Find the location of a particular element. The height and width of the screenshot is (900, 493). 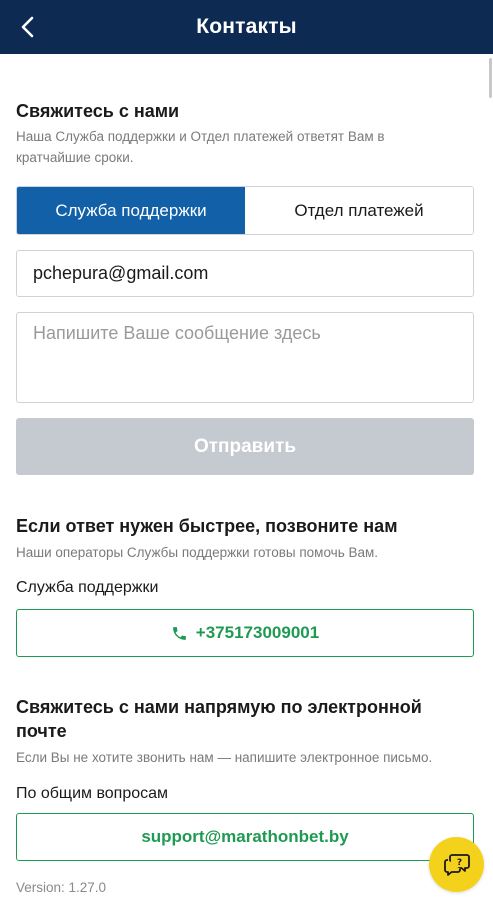

page-title: Контакты is located at coordinates (246, 26).